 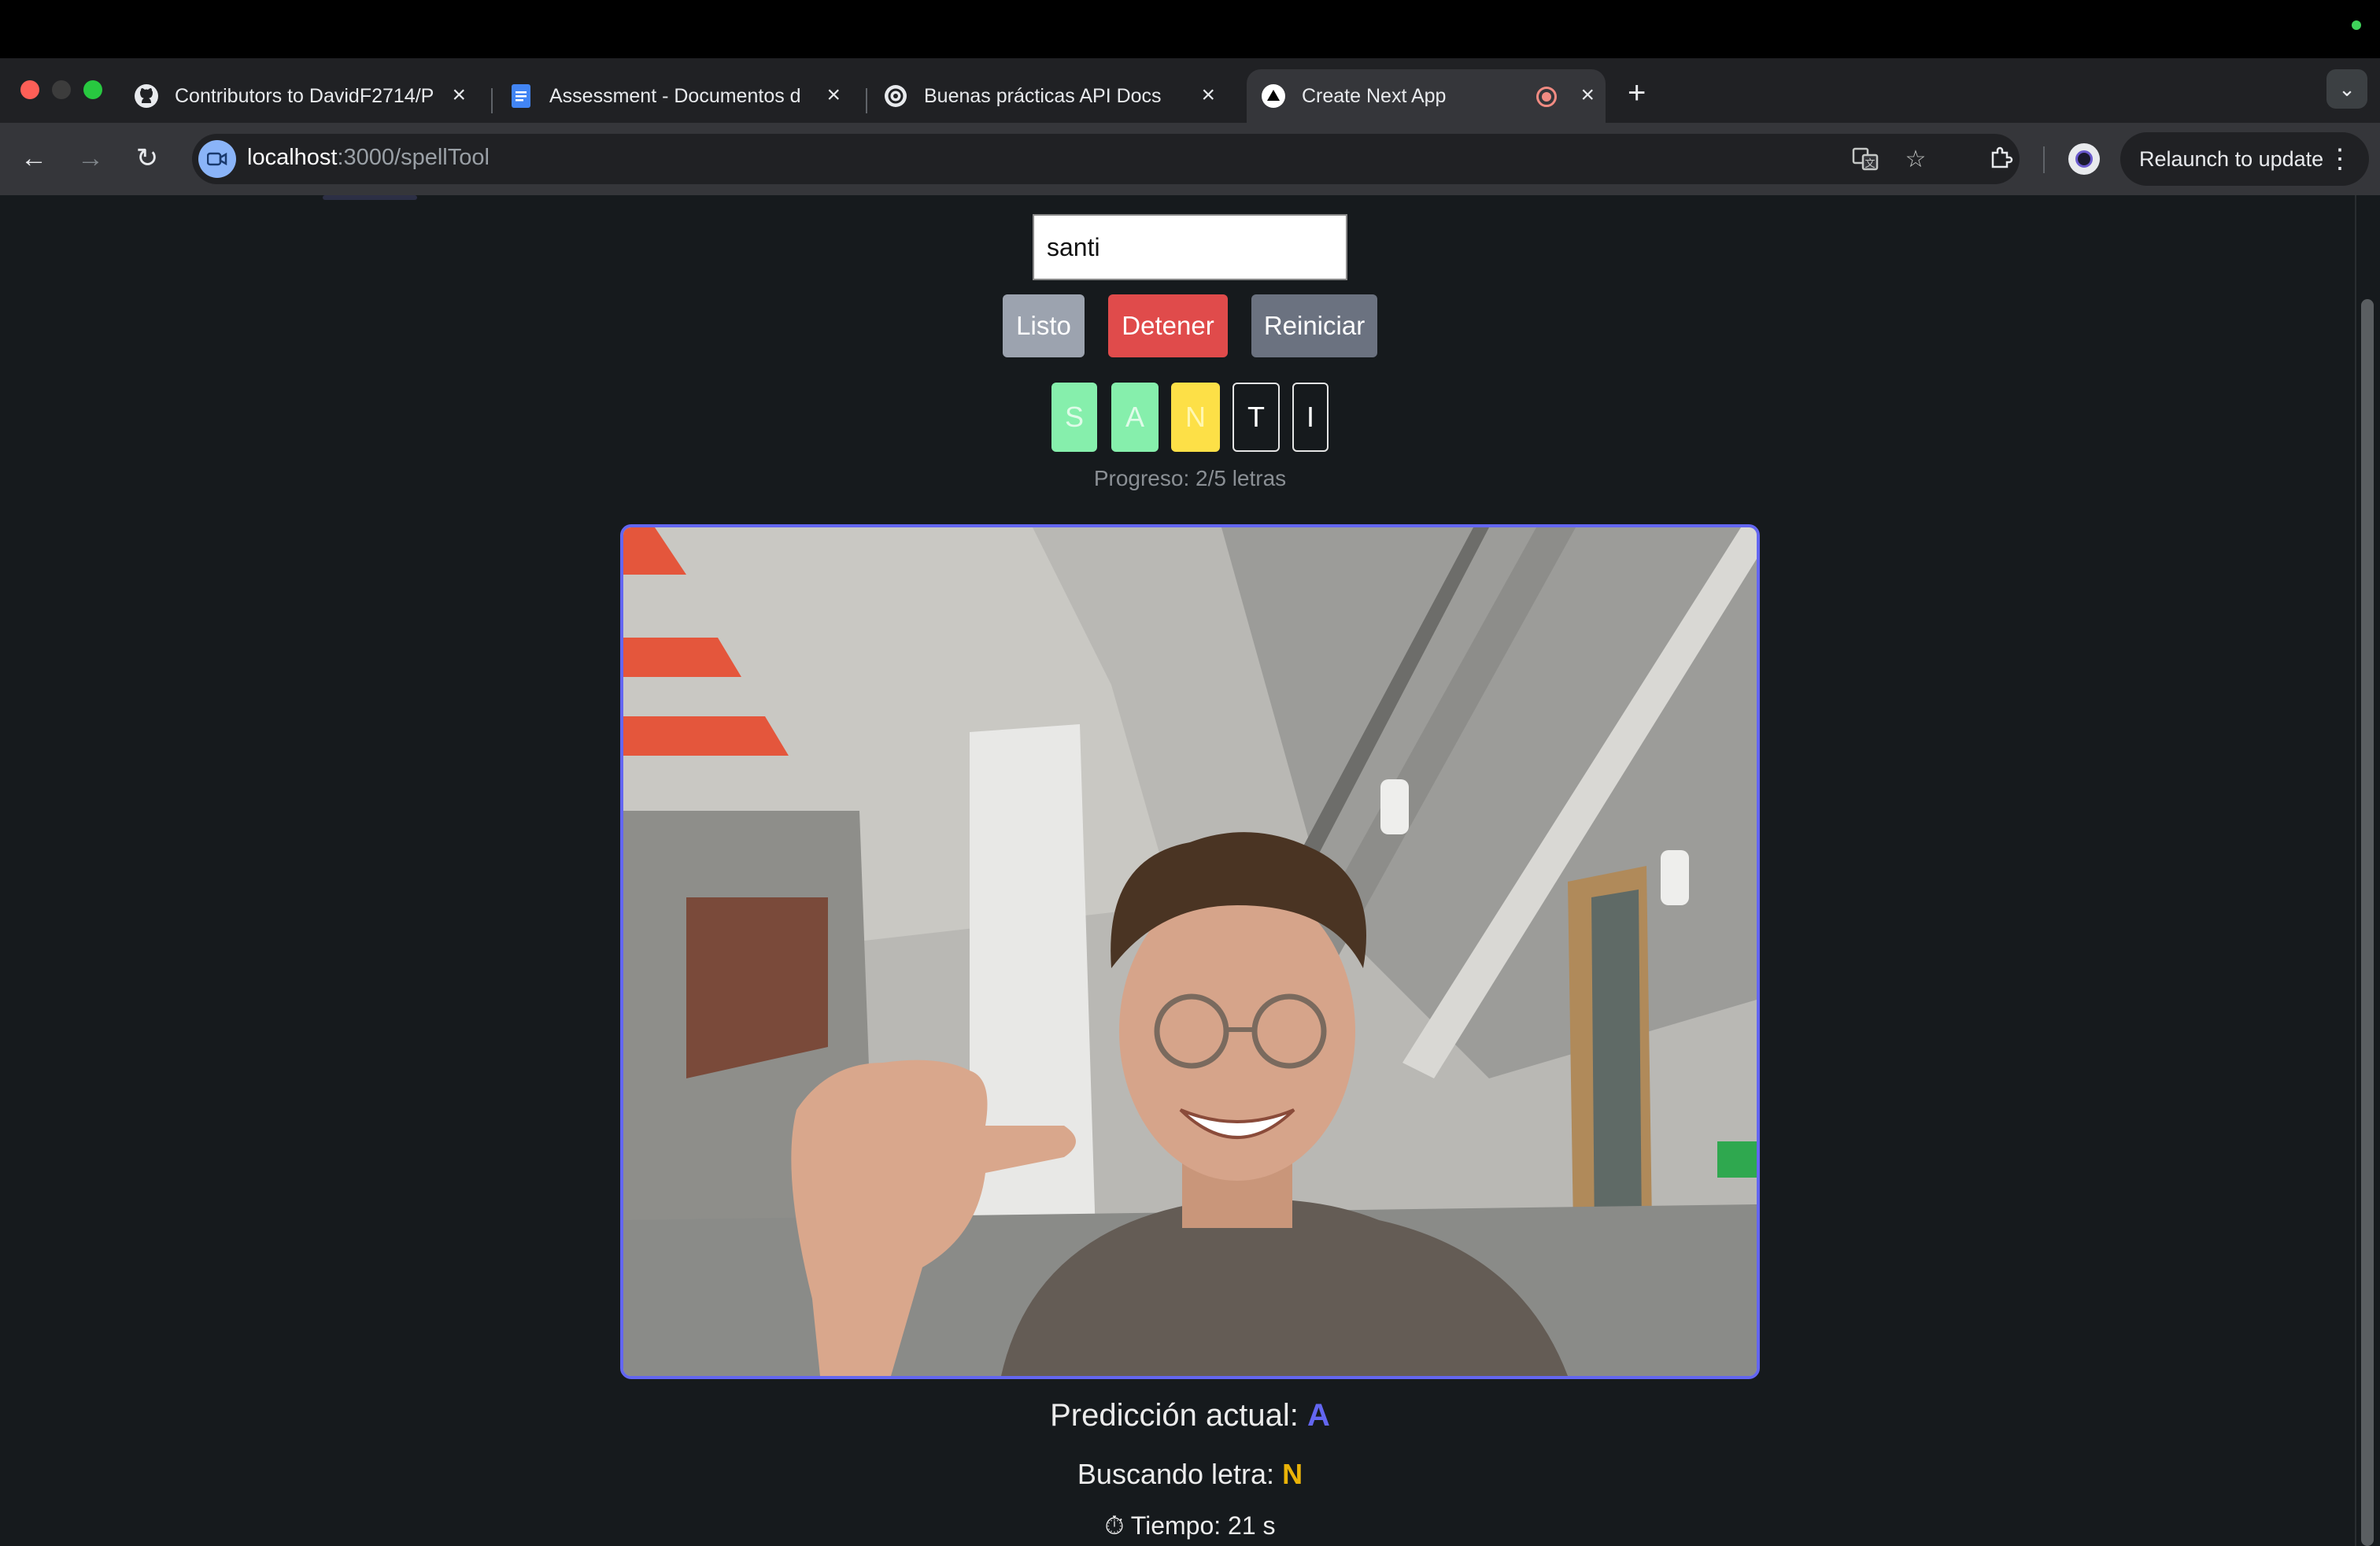 I want to click on nav-indicator, so click(x=370, y=197).